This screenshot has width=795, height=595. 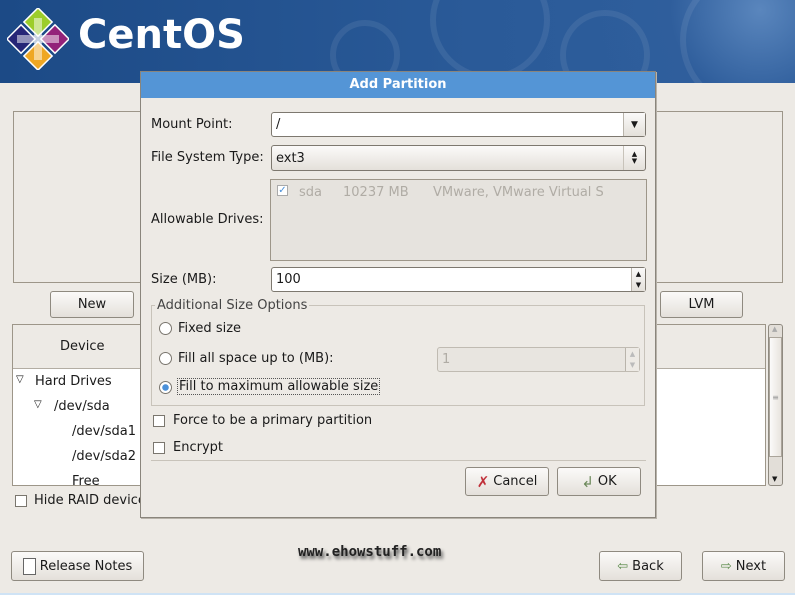 I want to click on primary-partition-label: Force to be a primary partition, so click(x=273, y=420).